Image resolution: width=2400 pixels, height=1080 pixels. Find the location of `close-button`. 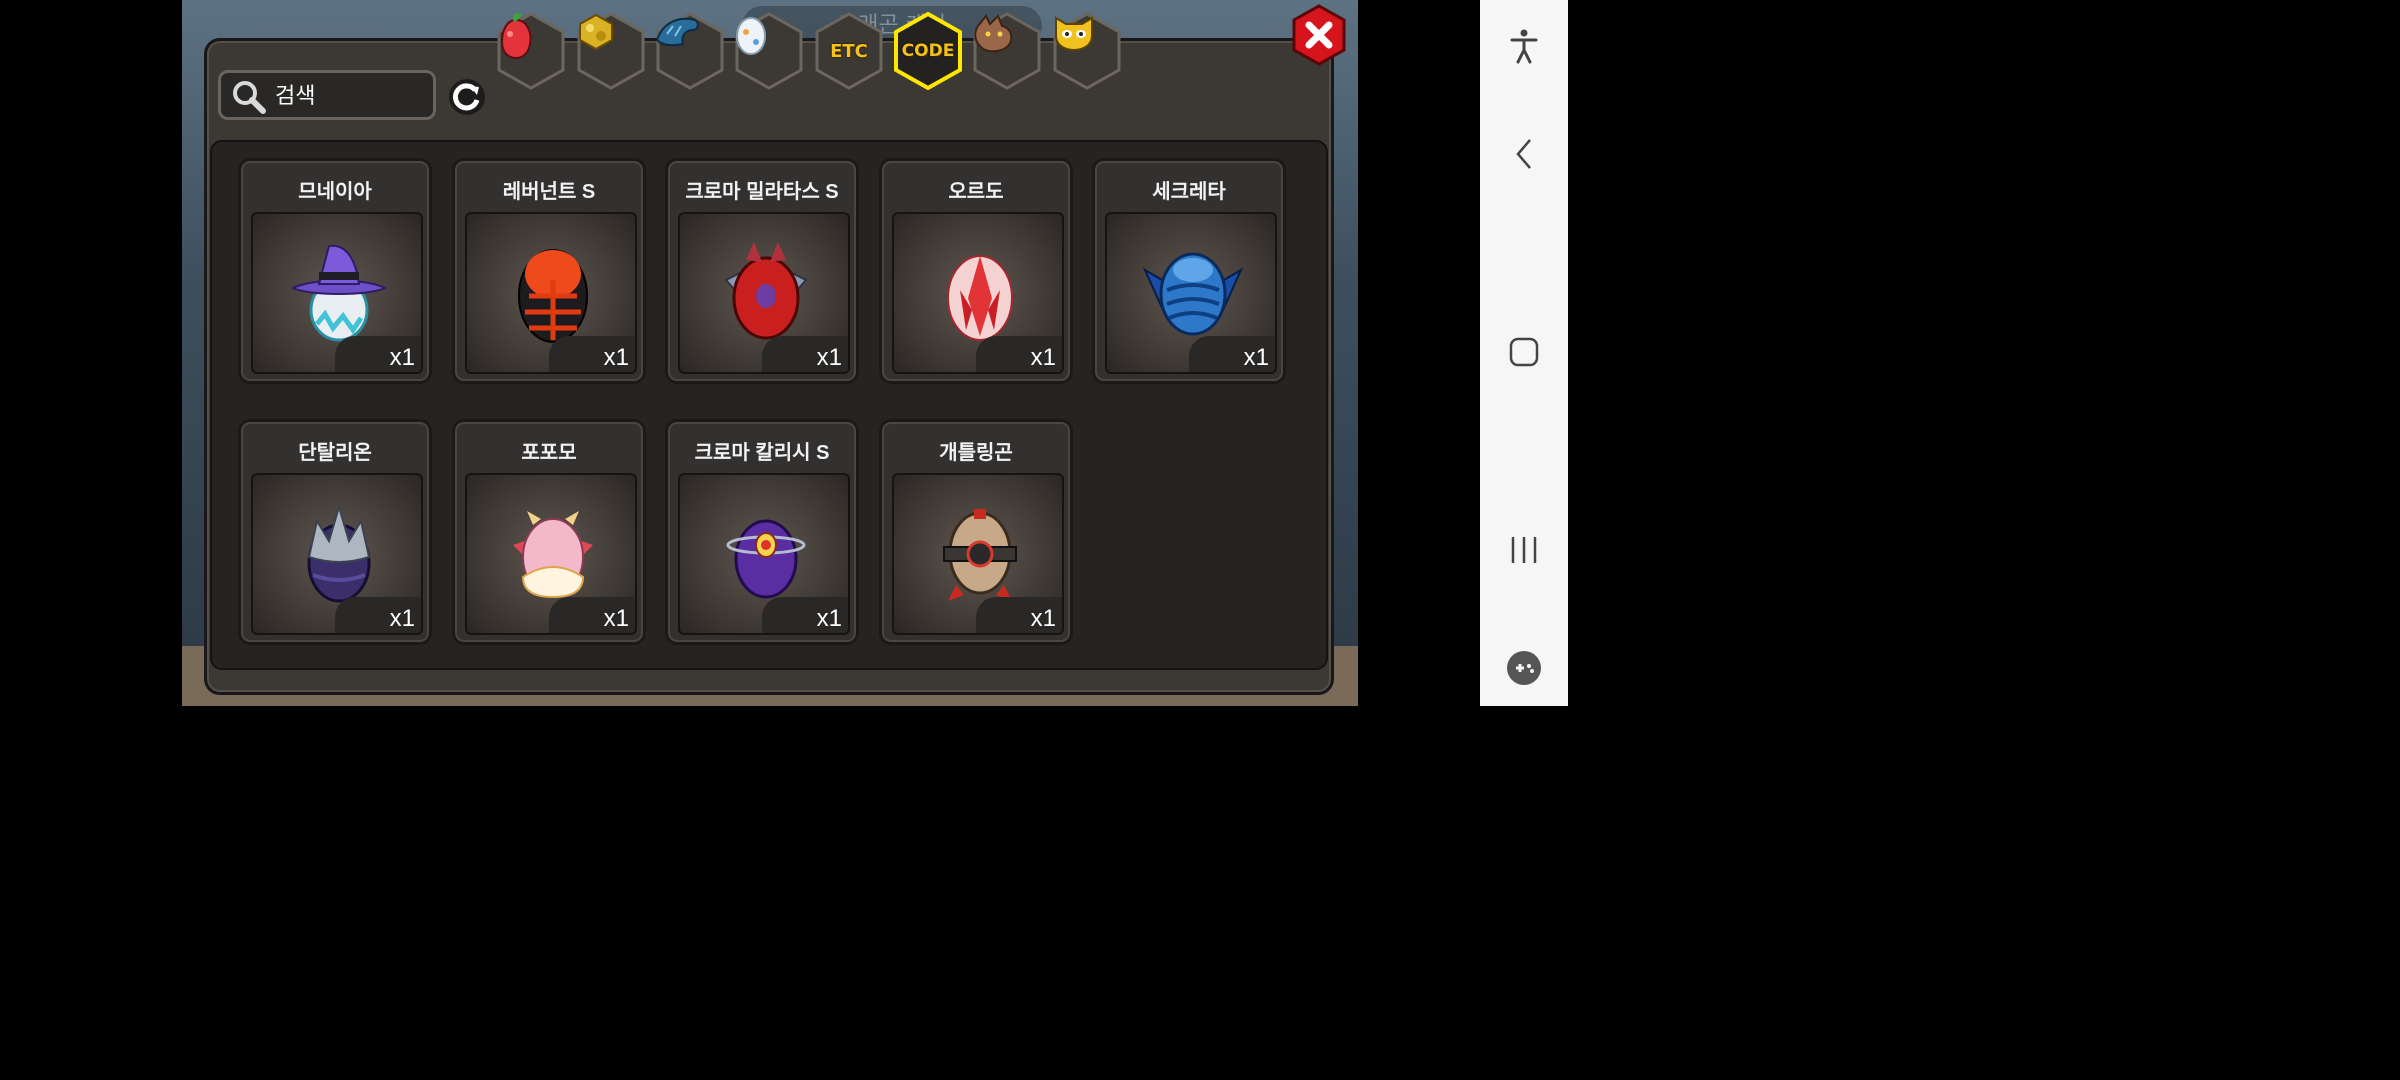

close-button is located at coordinates (1319, 35).